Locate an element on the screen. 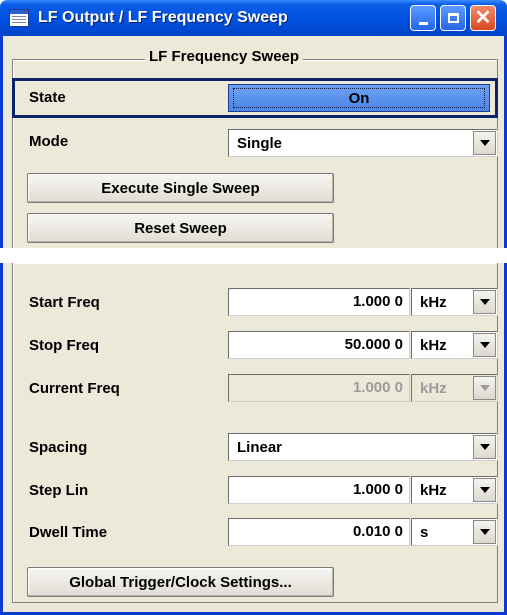  dwell-time-input: 0.010 0 is located at coordinates (319, 532).